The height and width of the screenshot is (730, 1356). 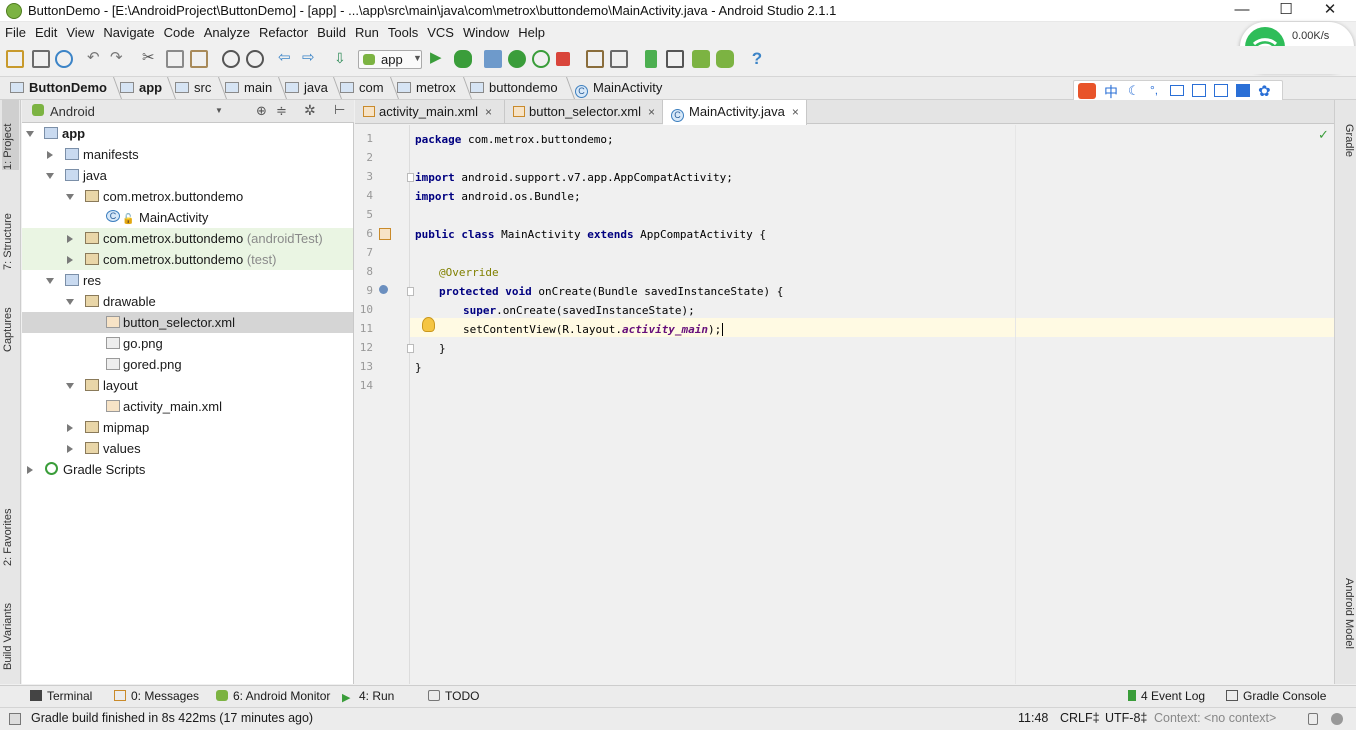 What do you see at coordinates (45, 32) in the screenshot?
I see `menu-edit: Edit` at bounding box center [45, 32].